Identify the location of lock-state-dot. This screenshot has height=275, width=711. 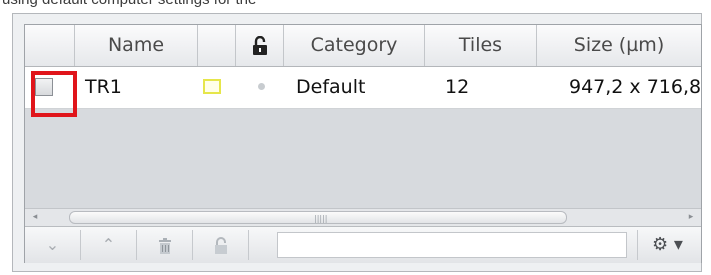
(261, 86).